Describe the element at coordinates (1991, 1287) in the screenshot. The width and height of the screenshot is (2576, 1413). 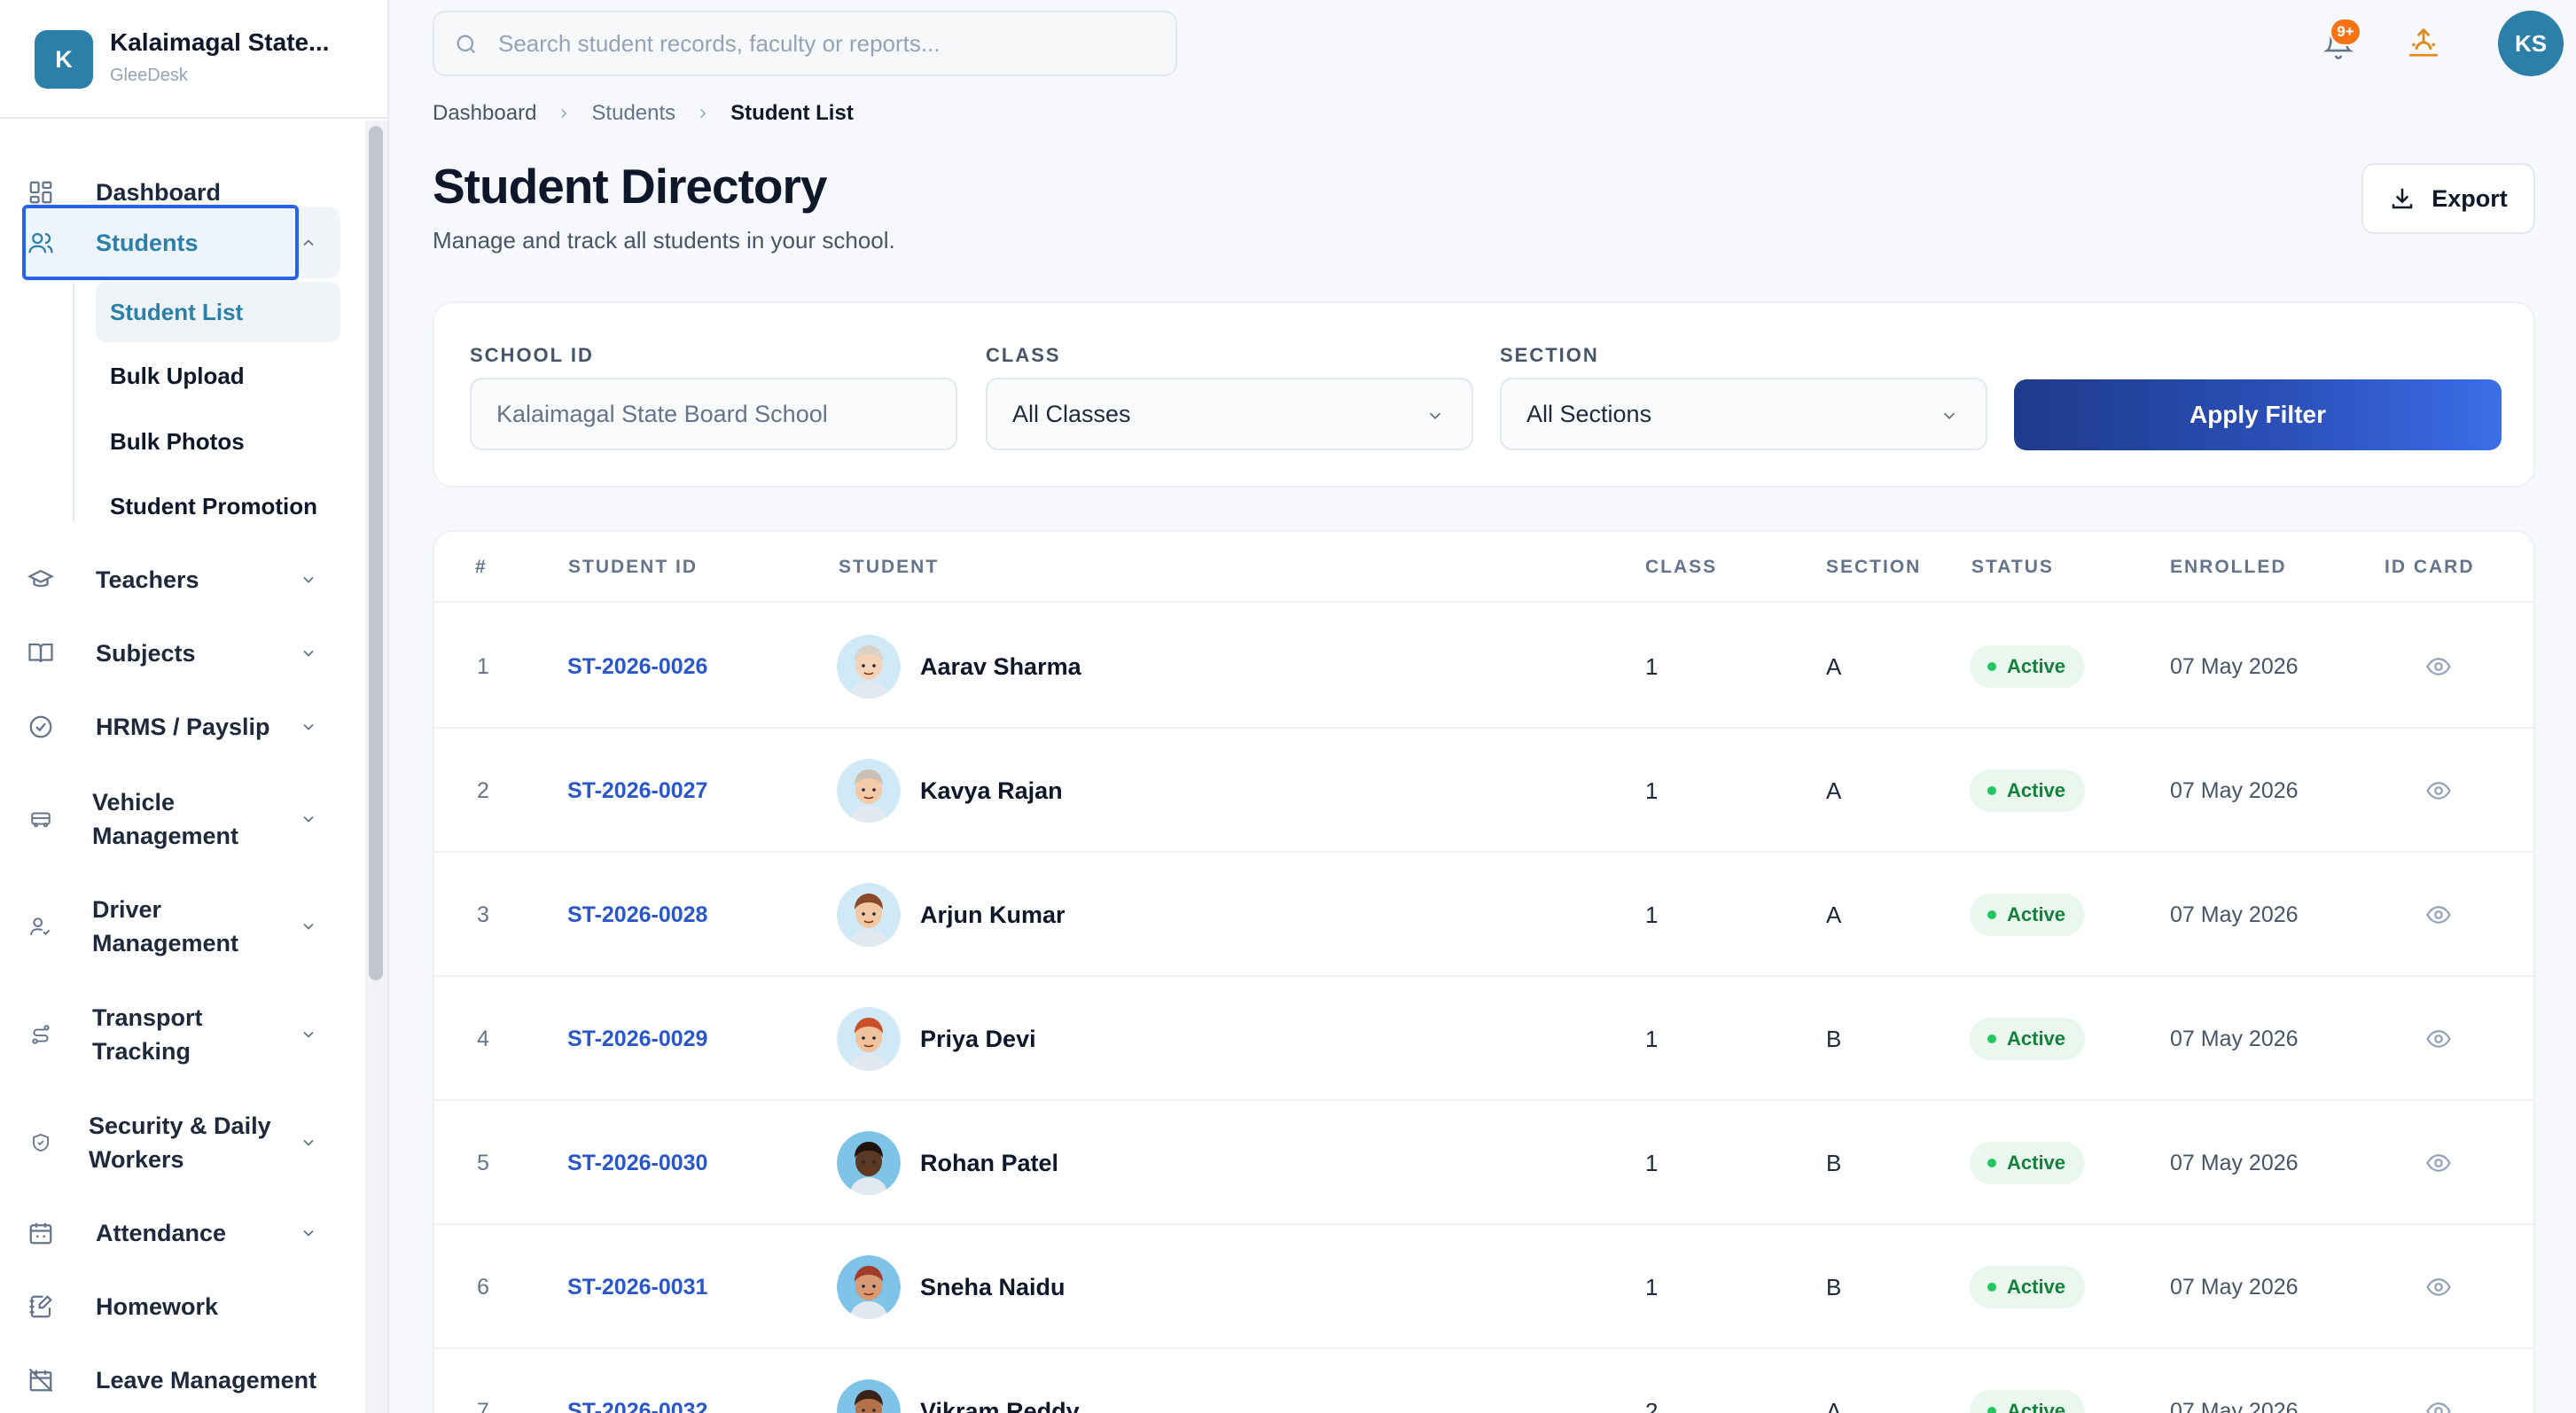
I see `status-dot` at that location.